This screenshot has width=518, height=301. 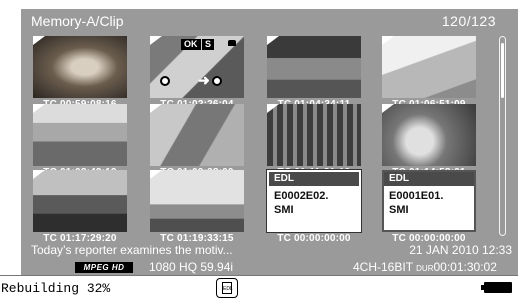 What do you see at coordinates (197, 67) in the screenshot?
I see `thumbnail-image: OK S ➜` at bounding box center [197, 67].